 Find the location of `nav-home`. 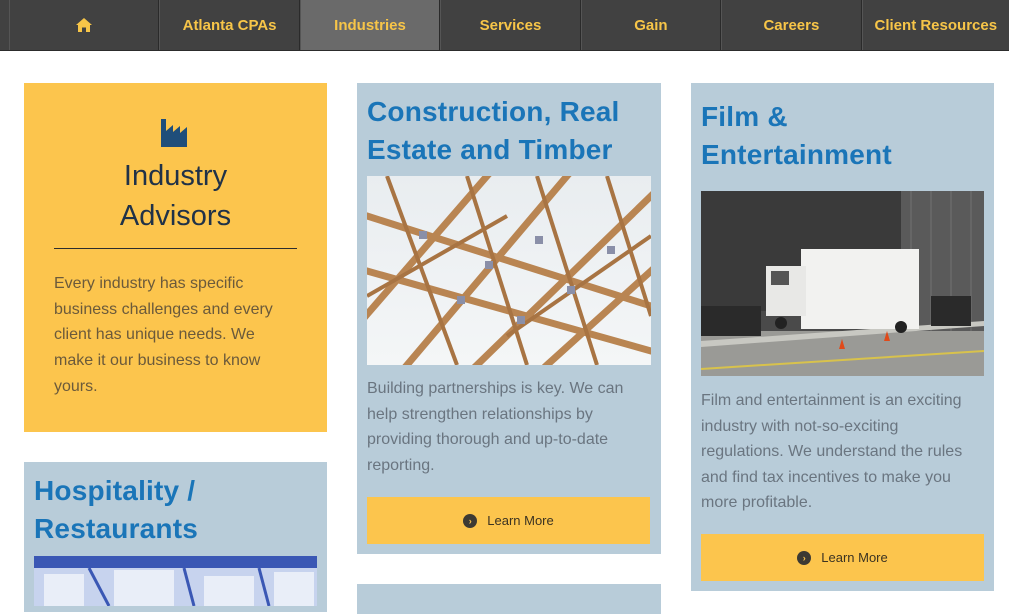

nav-home is located at coordinates (84, 25).